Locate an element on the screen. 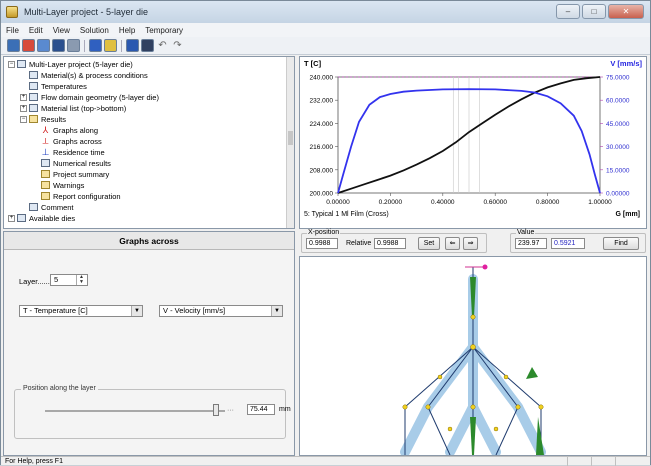 This screenshot has height=466, width=651. step-right-button: ⇒ is located at coordinates (470, 243).